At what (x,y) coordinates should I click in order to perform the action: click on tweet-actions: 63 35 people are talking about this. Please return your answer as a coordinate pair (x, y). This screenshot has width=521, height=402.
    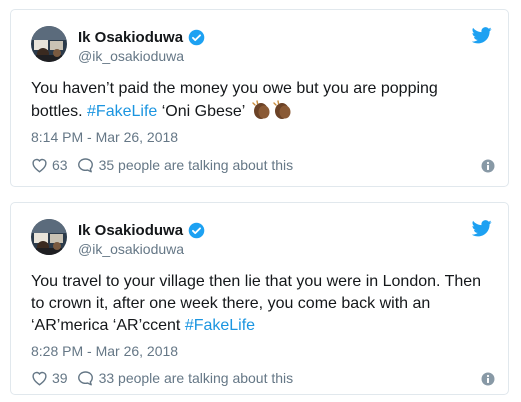
    Looking at the image, I should click on (162, 165).